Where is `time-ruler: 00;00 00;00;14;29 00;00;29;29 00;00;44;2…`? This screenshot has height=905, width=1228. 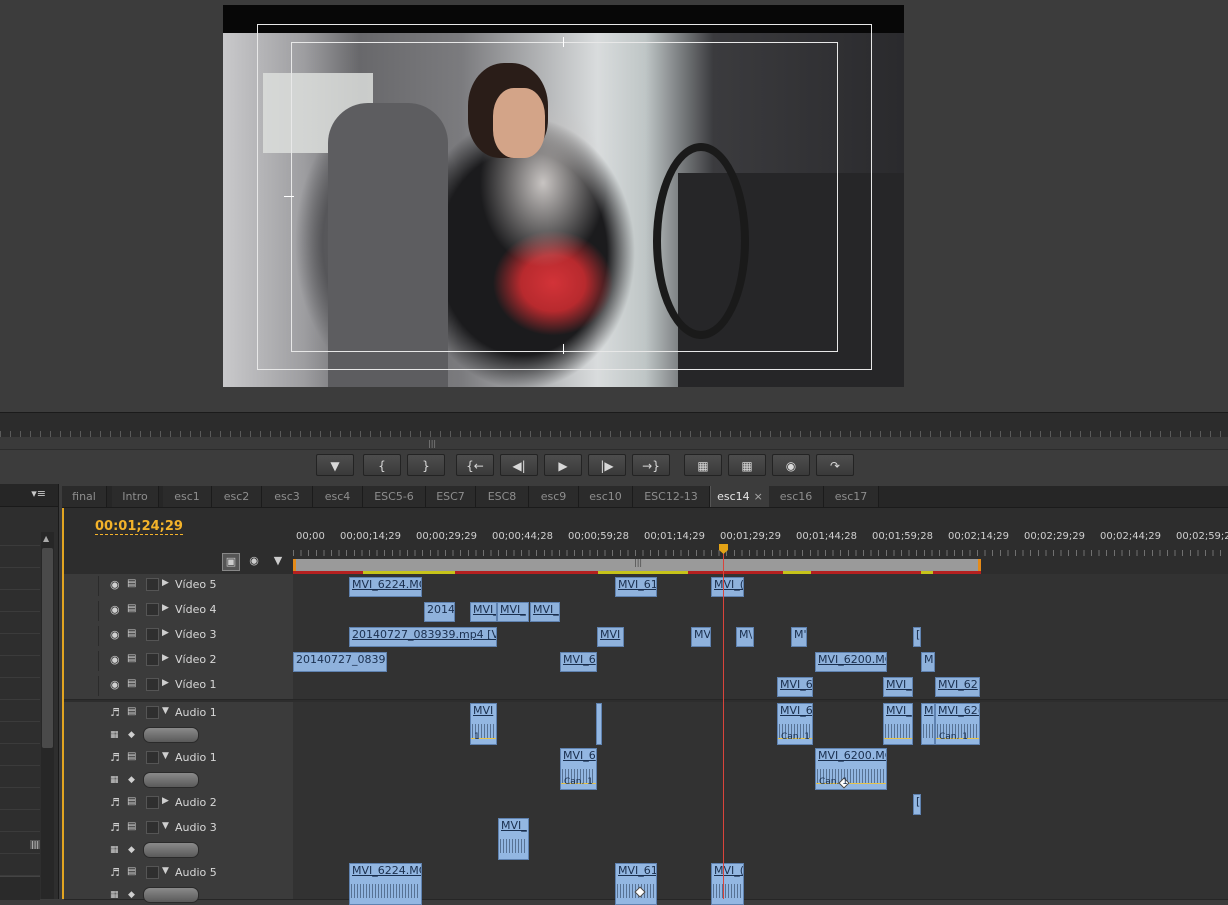 time-ruler: 00;00 00;00;14;29 00;00;29;29 00;00;44;2… is located at coordinates (760, 543).